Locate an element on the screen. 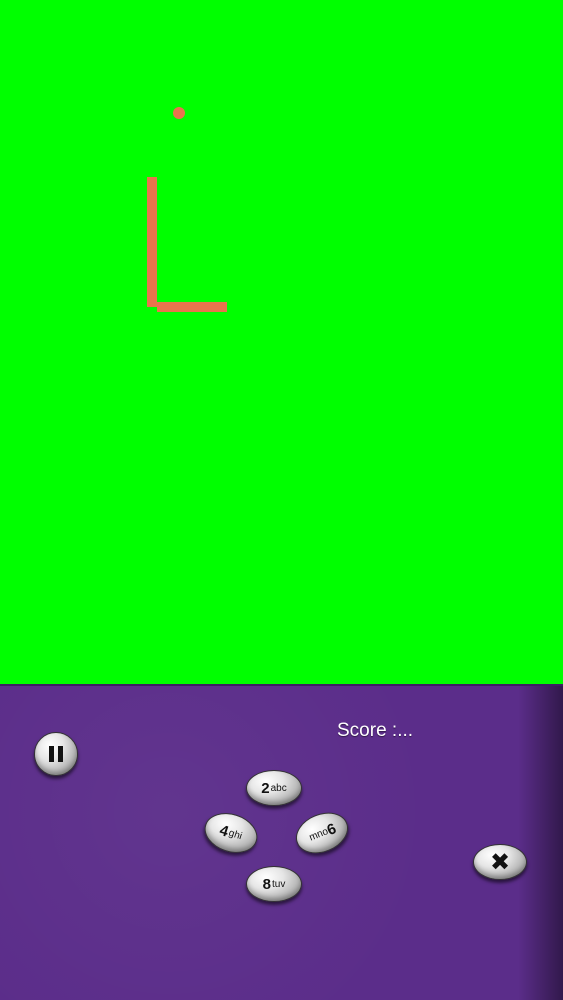 This screenshot has width=563, height=1000. close-icon: ✖ is located at coordinates (500, 862).